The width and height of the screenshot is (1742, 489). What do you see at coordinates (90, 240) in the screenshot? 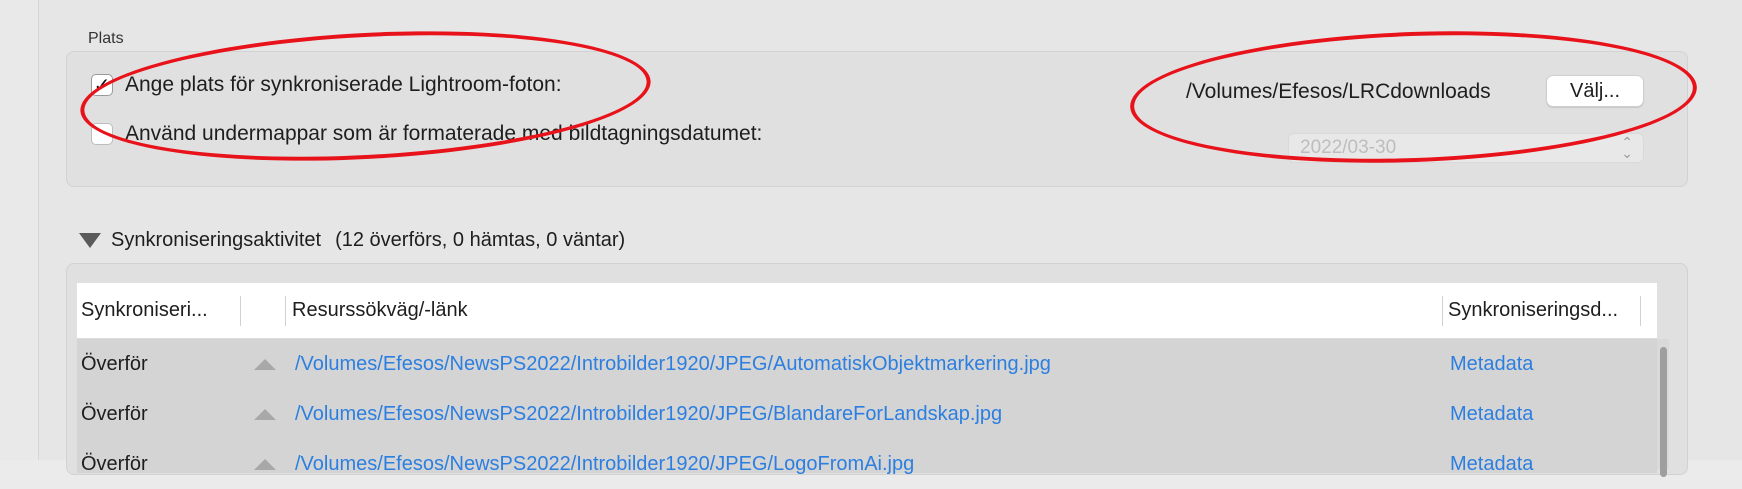
I see `disclosure-triangle-icon` at bounding box center [90, 240].